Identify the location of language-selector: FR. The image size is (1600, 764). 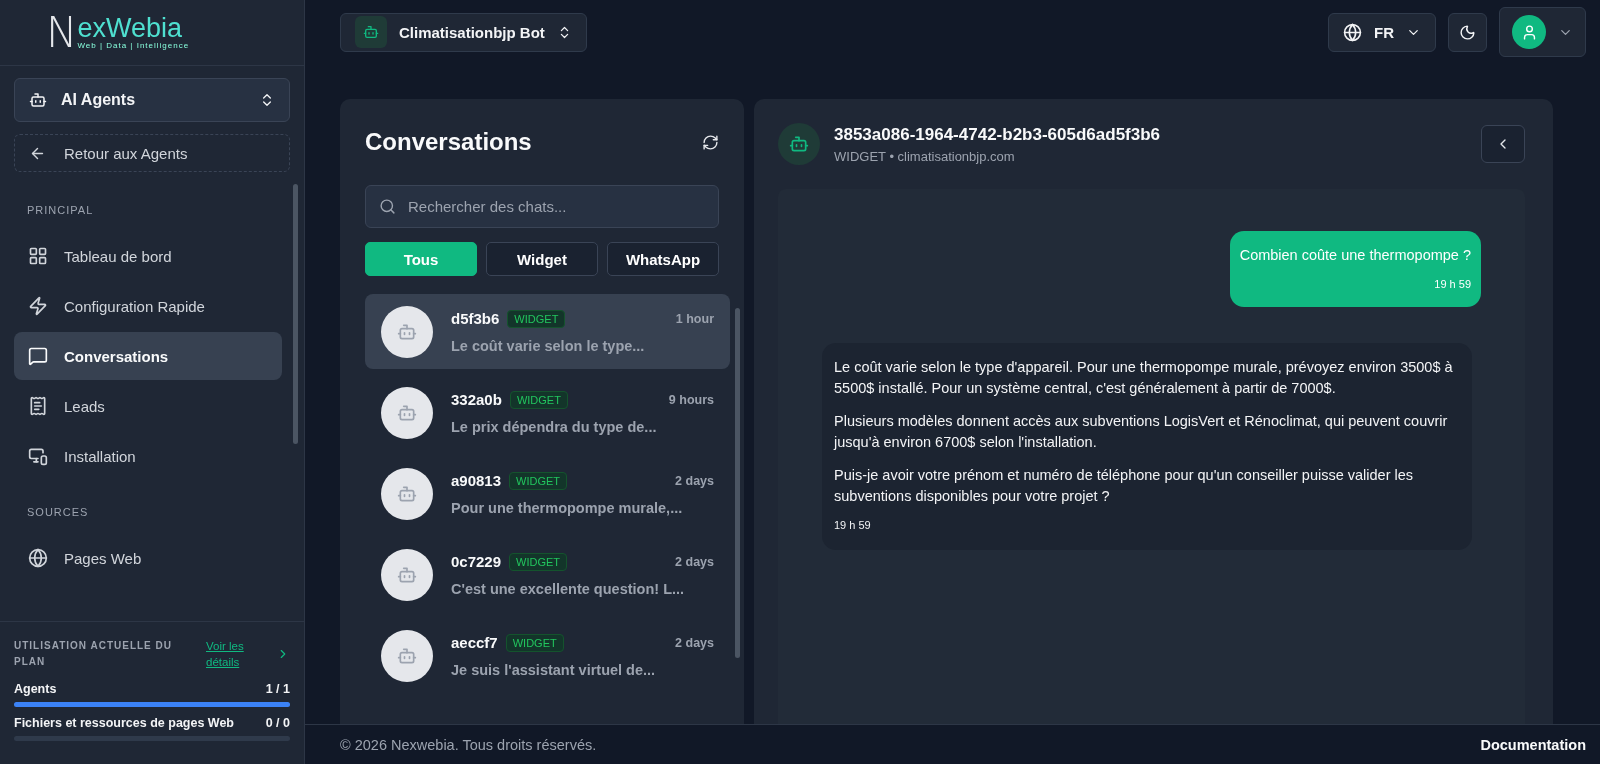
(1382, 32).